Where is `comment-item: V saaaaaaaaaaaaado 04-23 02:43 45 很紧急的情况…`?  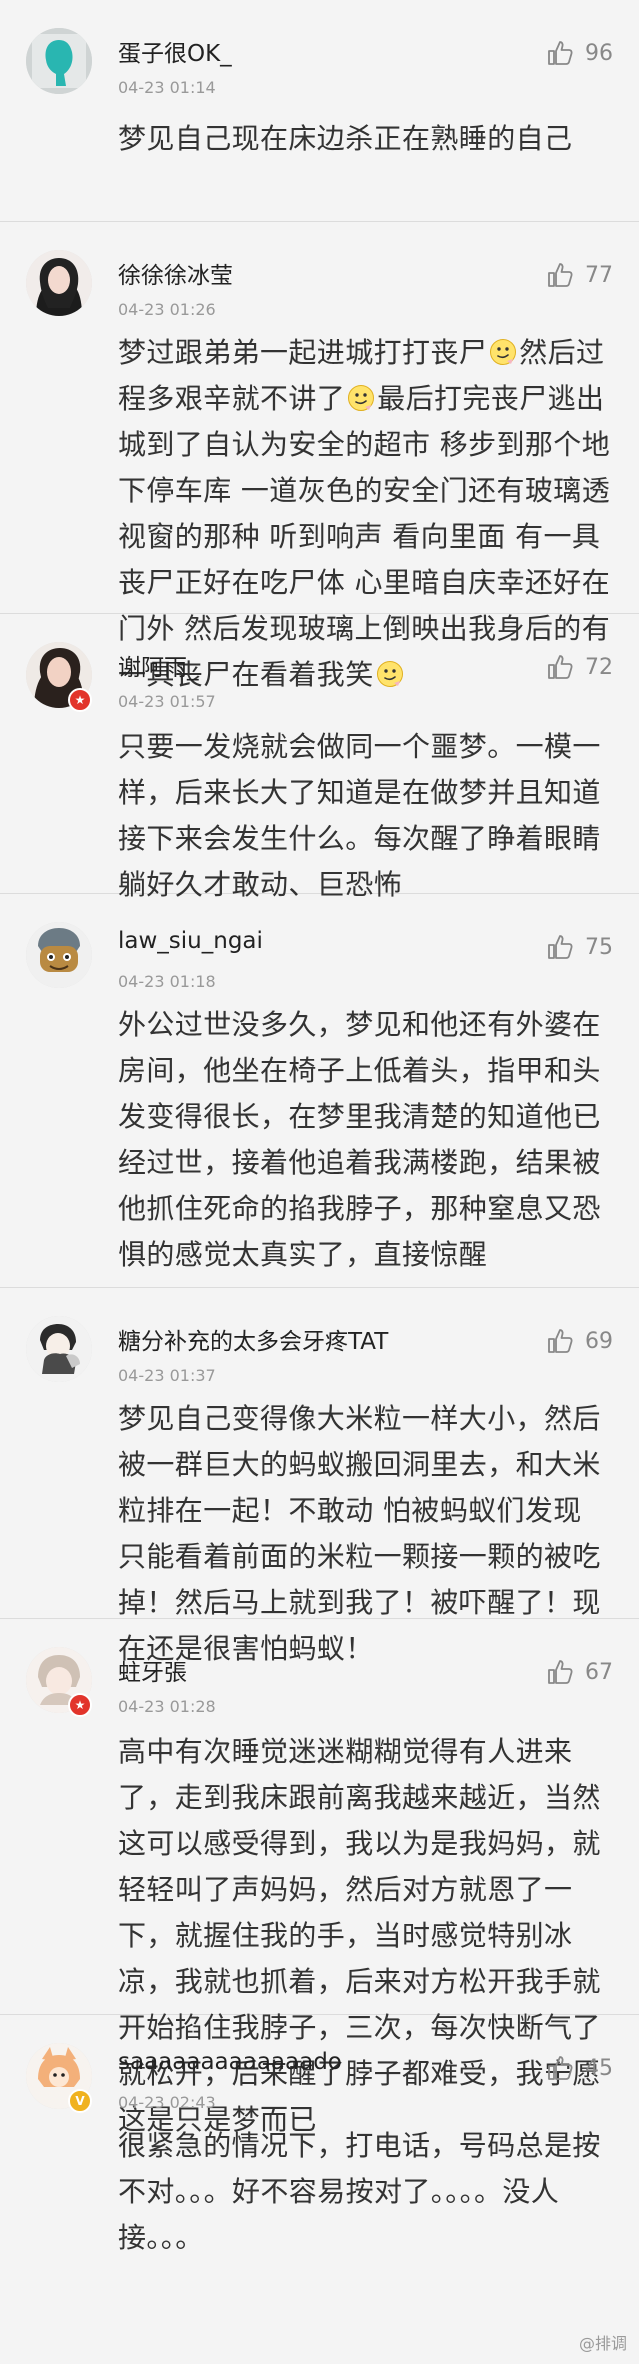
comment-item: V saaaaaaaaaaaaado 04-23 02:43 45 很紧急的情况… is located at coordinates (319, 2189).